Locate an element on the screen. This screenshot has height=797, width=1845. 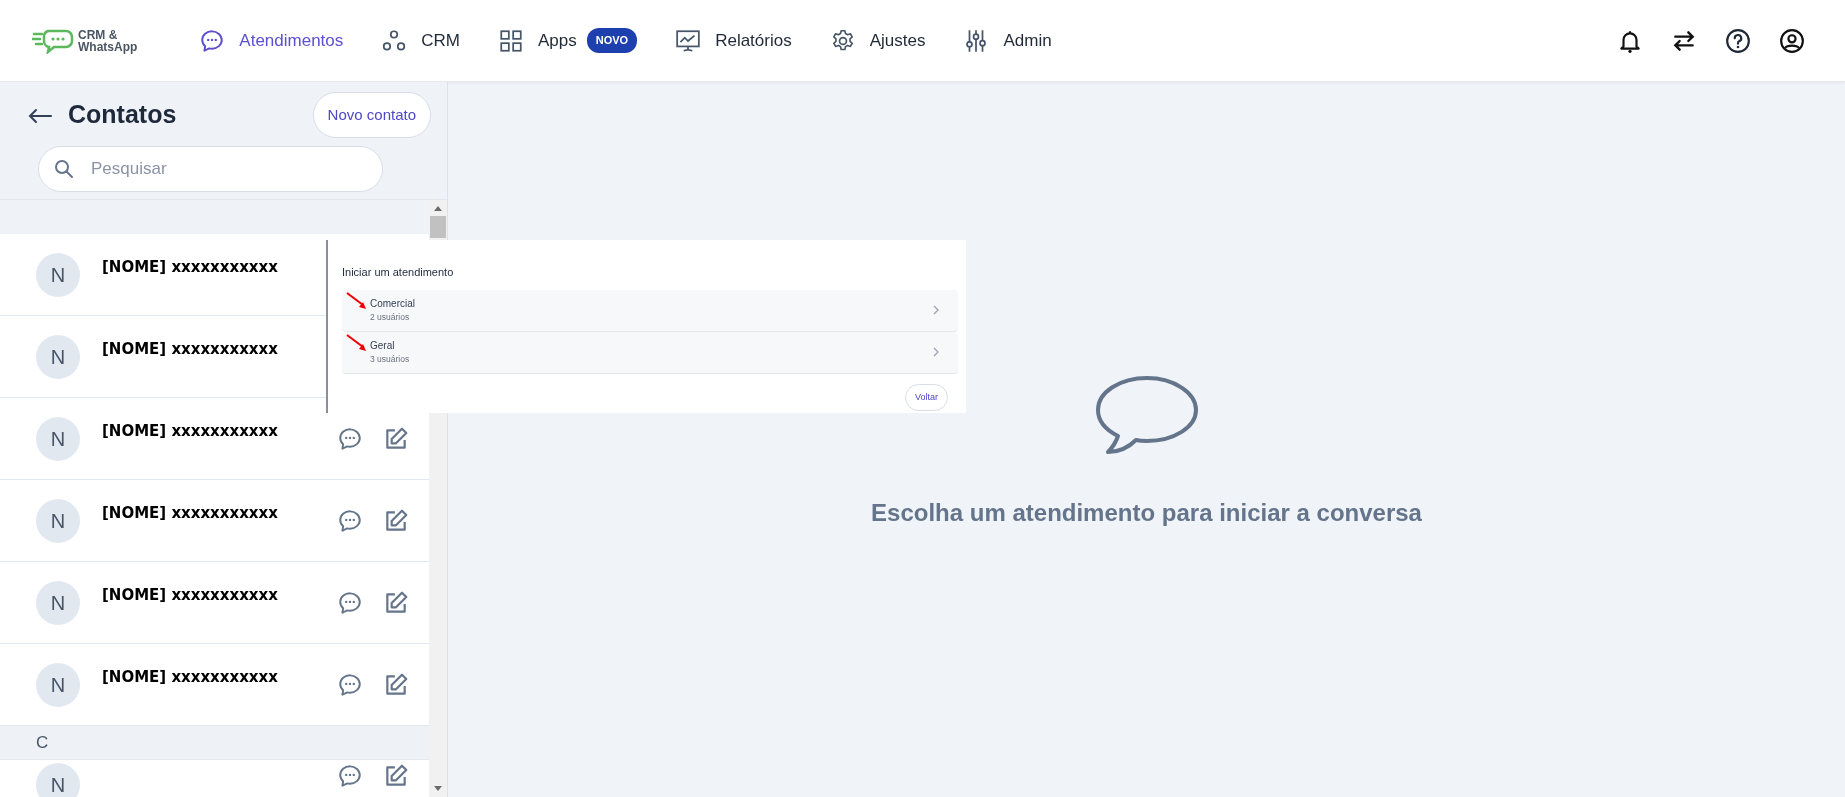
help-icon is located at coordinates (1738, 40).